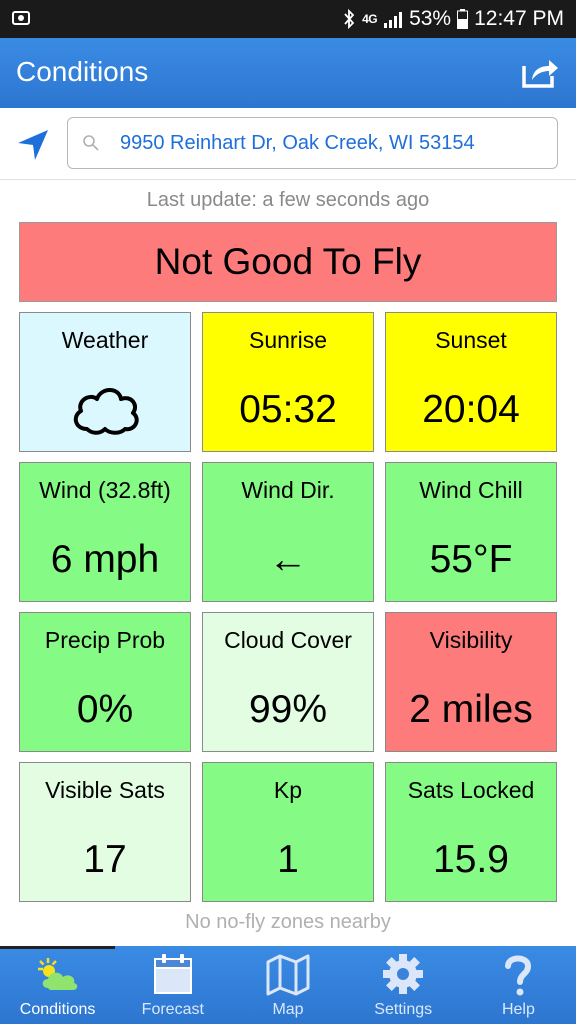  I want to click on tile-label: Cloud Cover, so click(288, 640).